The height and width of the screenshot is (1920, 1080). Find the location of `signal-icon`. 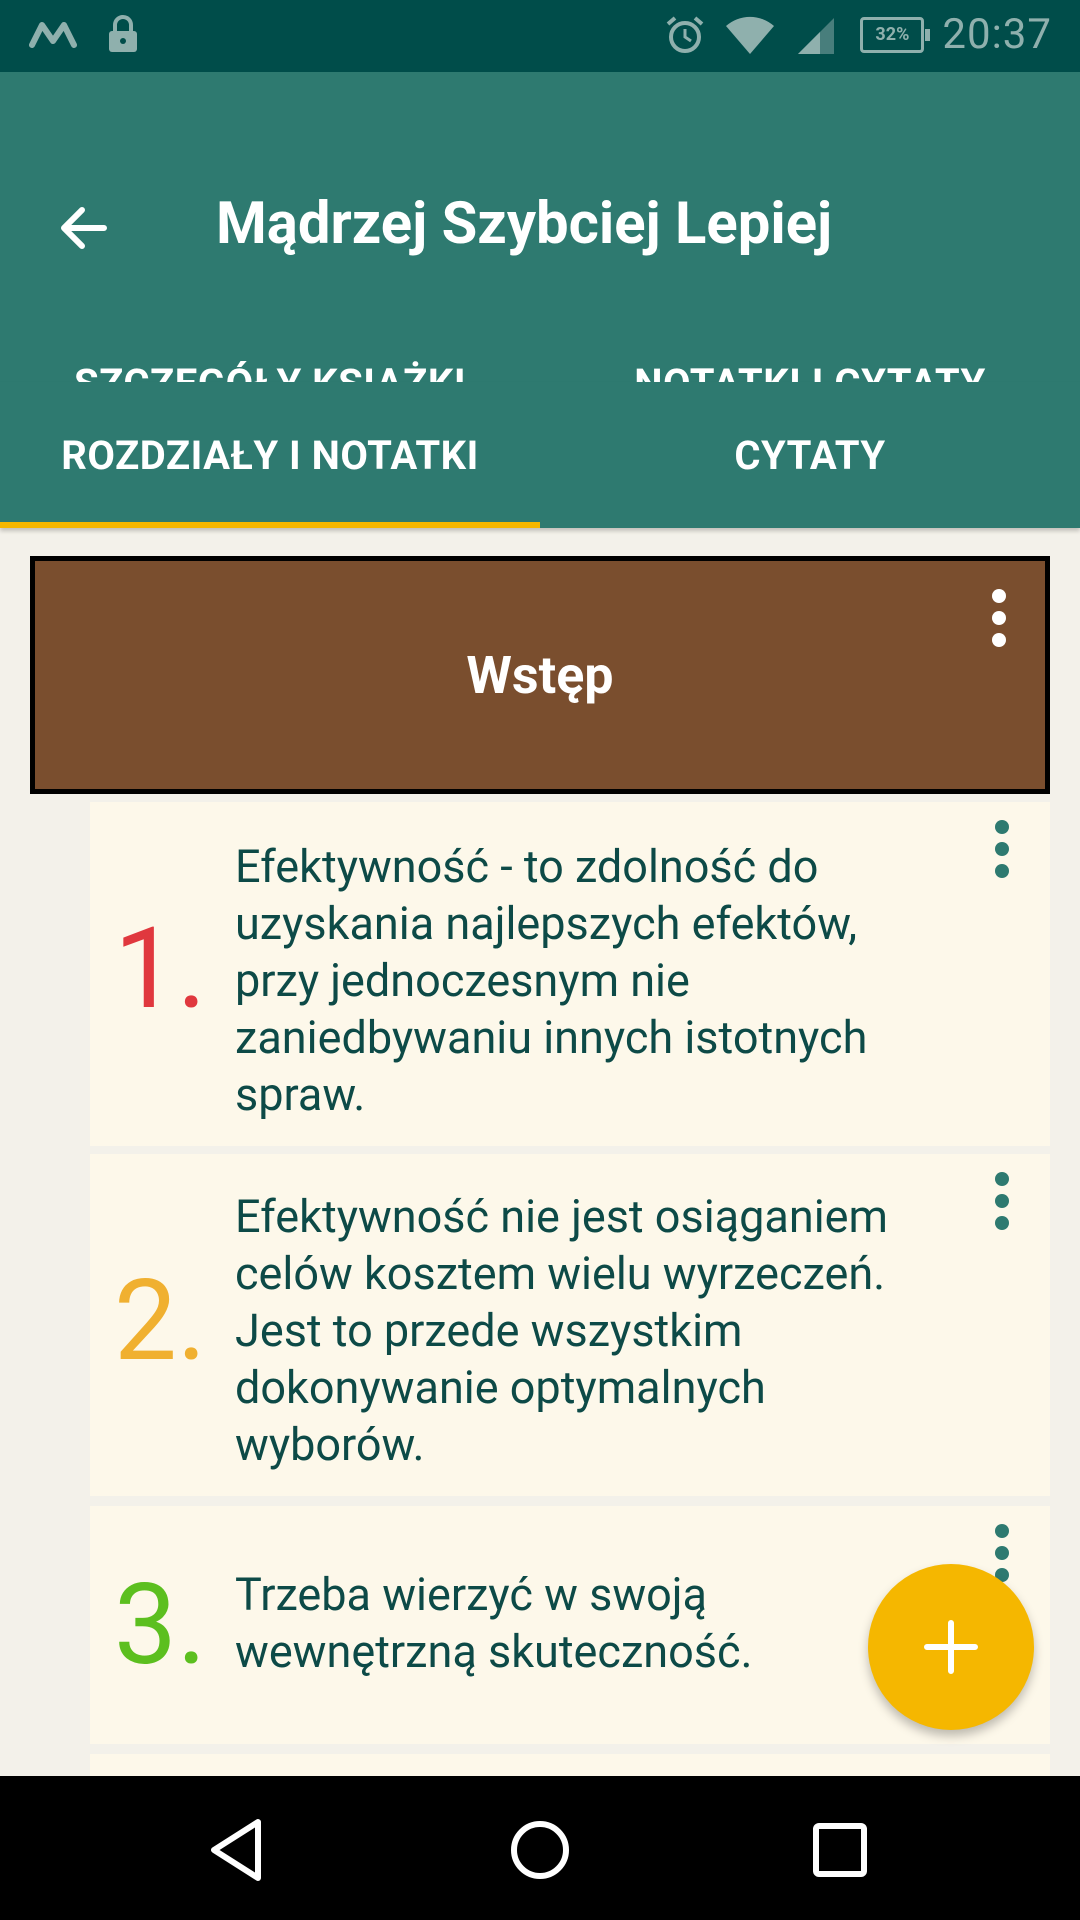

signal-icon is located at coordinates (816, 35).